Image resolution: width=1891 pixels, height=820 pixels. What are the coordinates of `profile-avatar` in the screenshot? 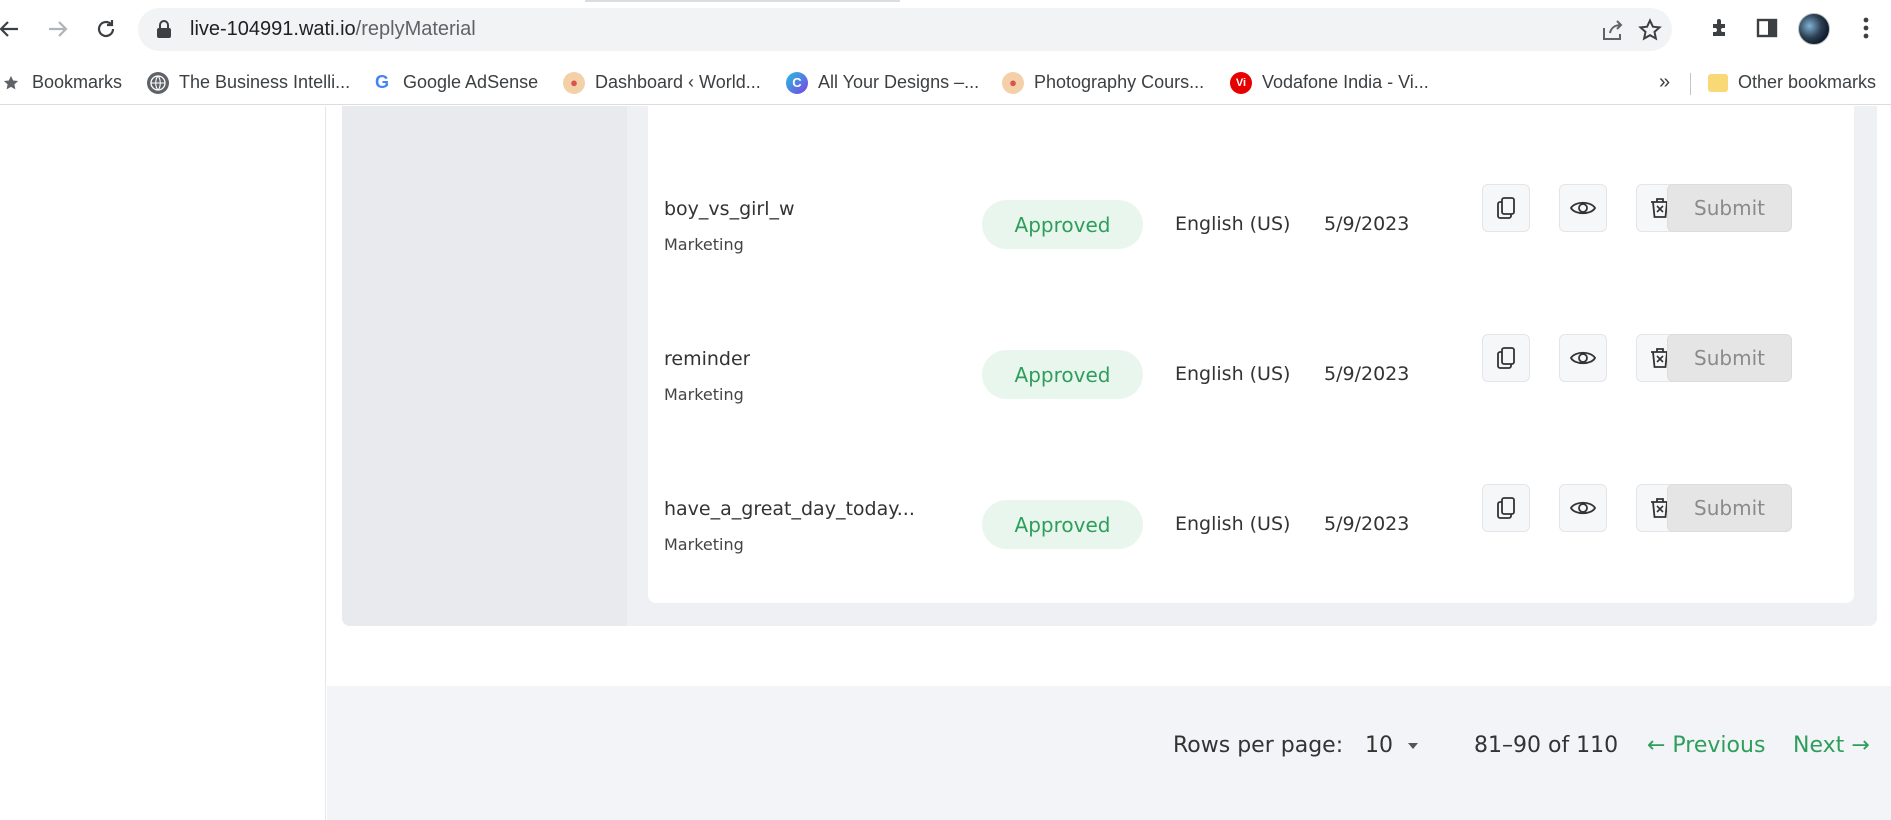 It's located at (1814, 29).